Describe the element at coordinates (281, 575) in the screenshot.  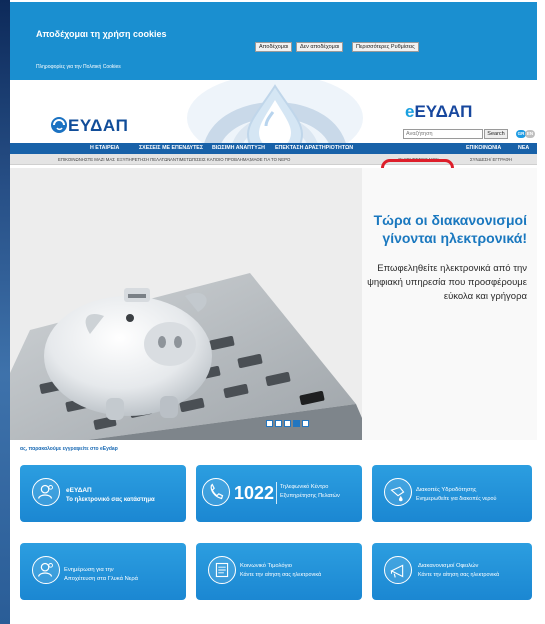
I see `tile-social-tariff-subtitle: Κάντε την αίτηση σας ηλεκτρονικά` at that location.